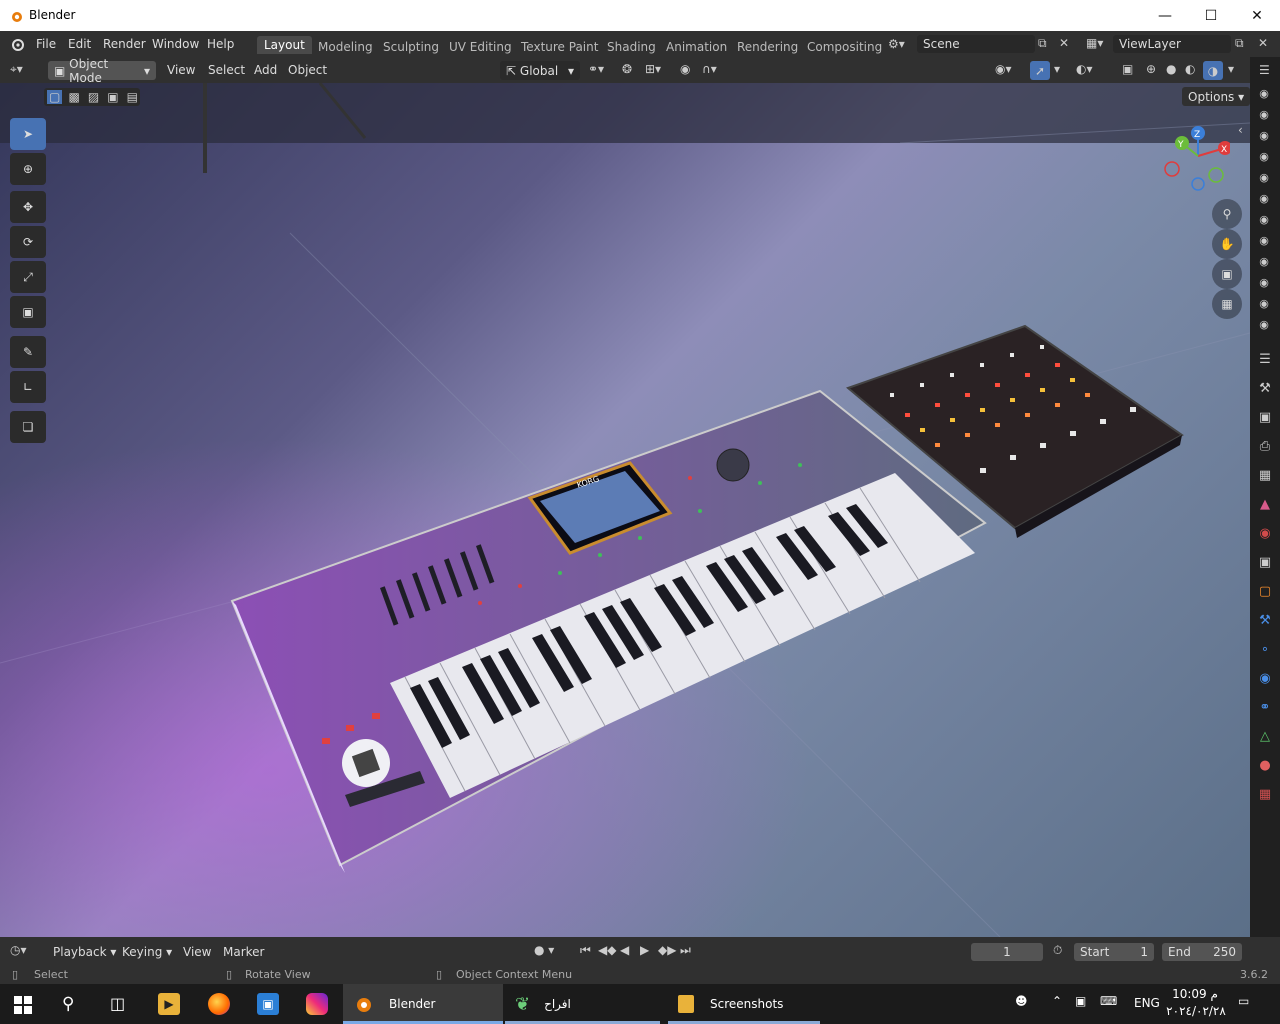  Describe the element at coordinates (1265, 359) in the screenshot. I see `properties-editor-icon: ☰` at that location.